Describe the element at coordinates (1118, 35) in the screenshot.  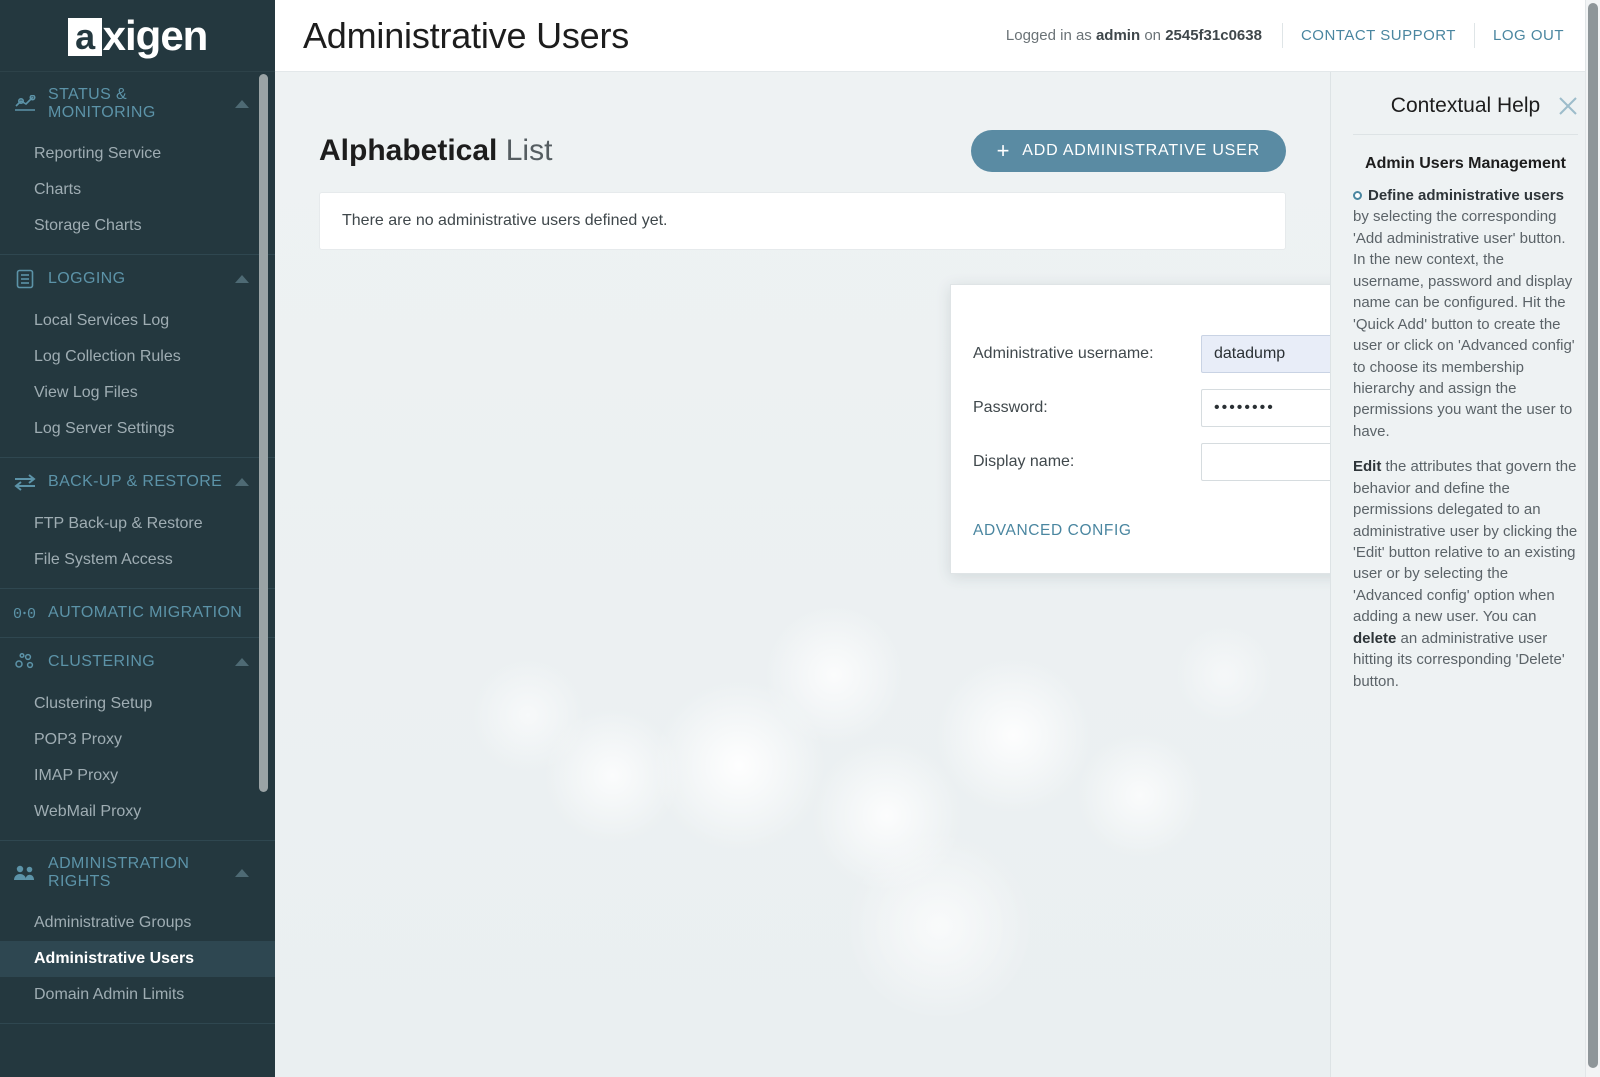
I see `logged-in-user: admin` at that location.